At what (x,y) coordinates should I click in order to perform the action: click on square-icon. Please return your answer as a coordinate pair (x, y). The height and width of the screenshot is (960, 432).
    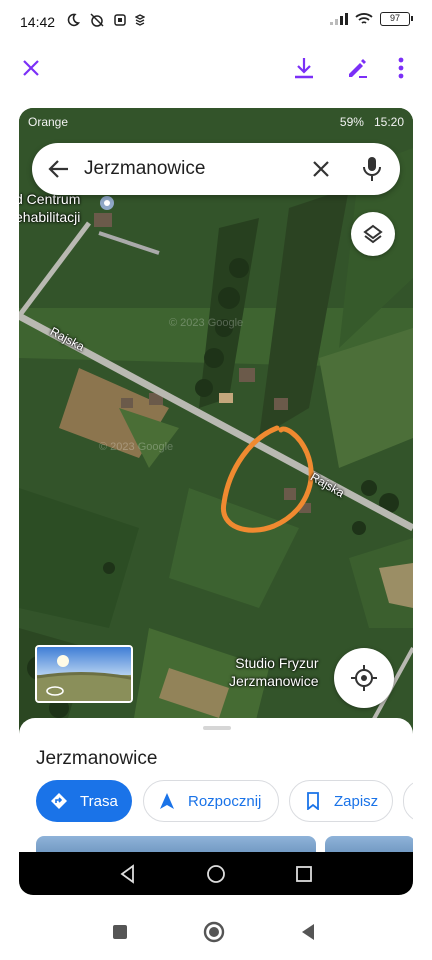
    Looking at the image, I should click on (120, 932).